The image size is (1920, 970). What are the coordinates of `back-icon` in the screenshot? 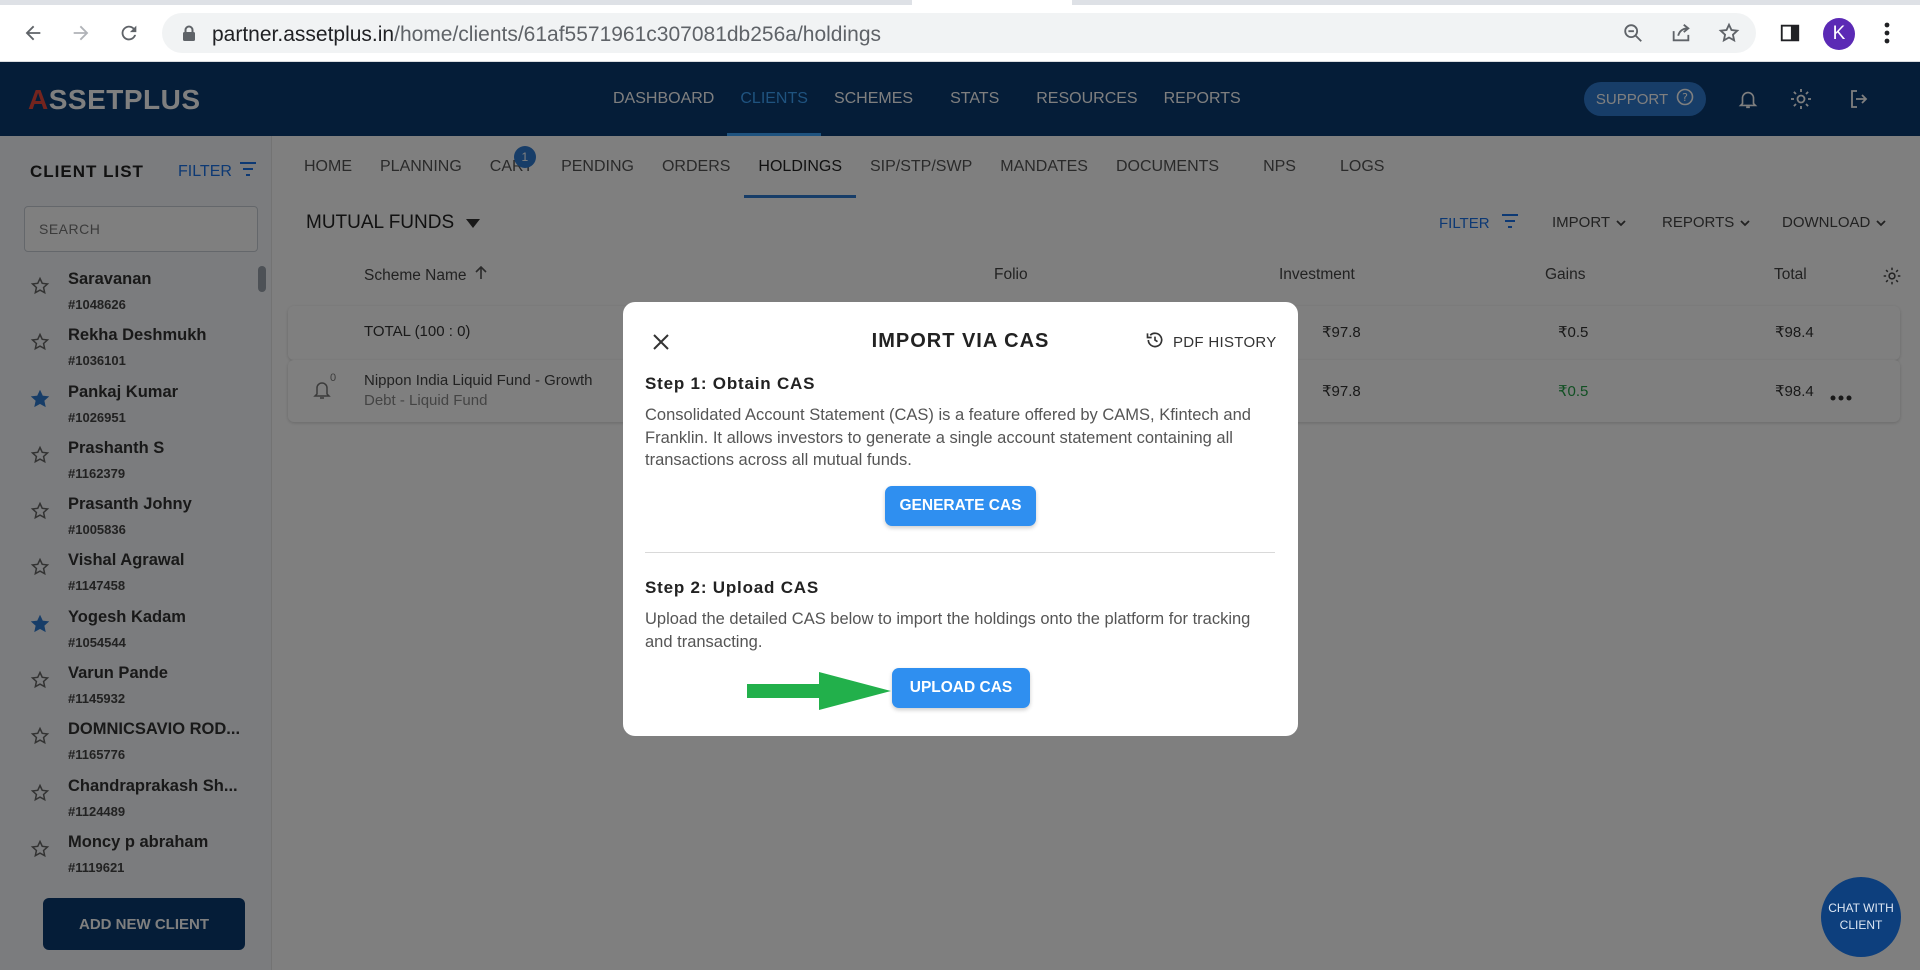 It's located at (33, 33).